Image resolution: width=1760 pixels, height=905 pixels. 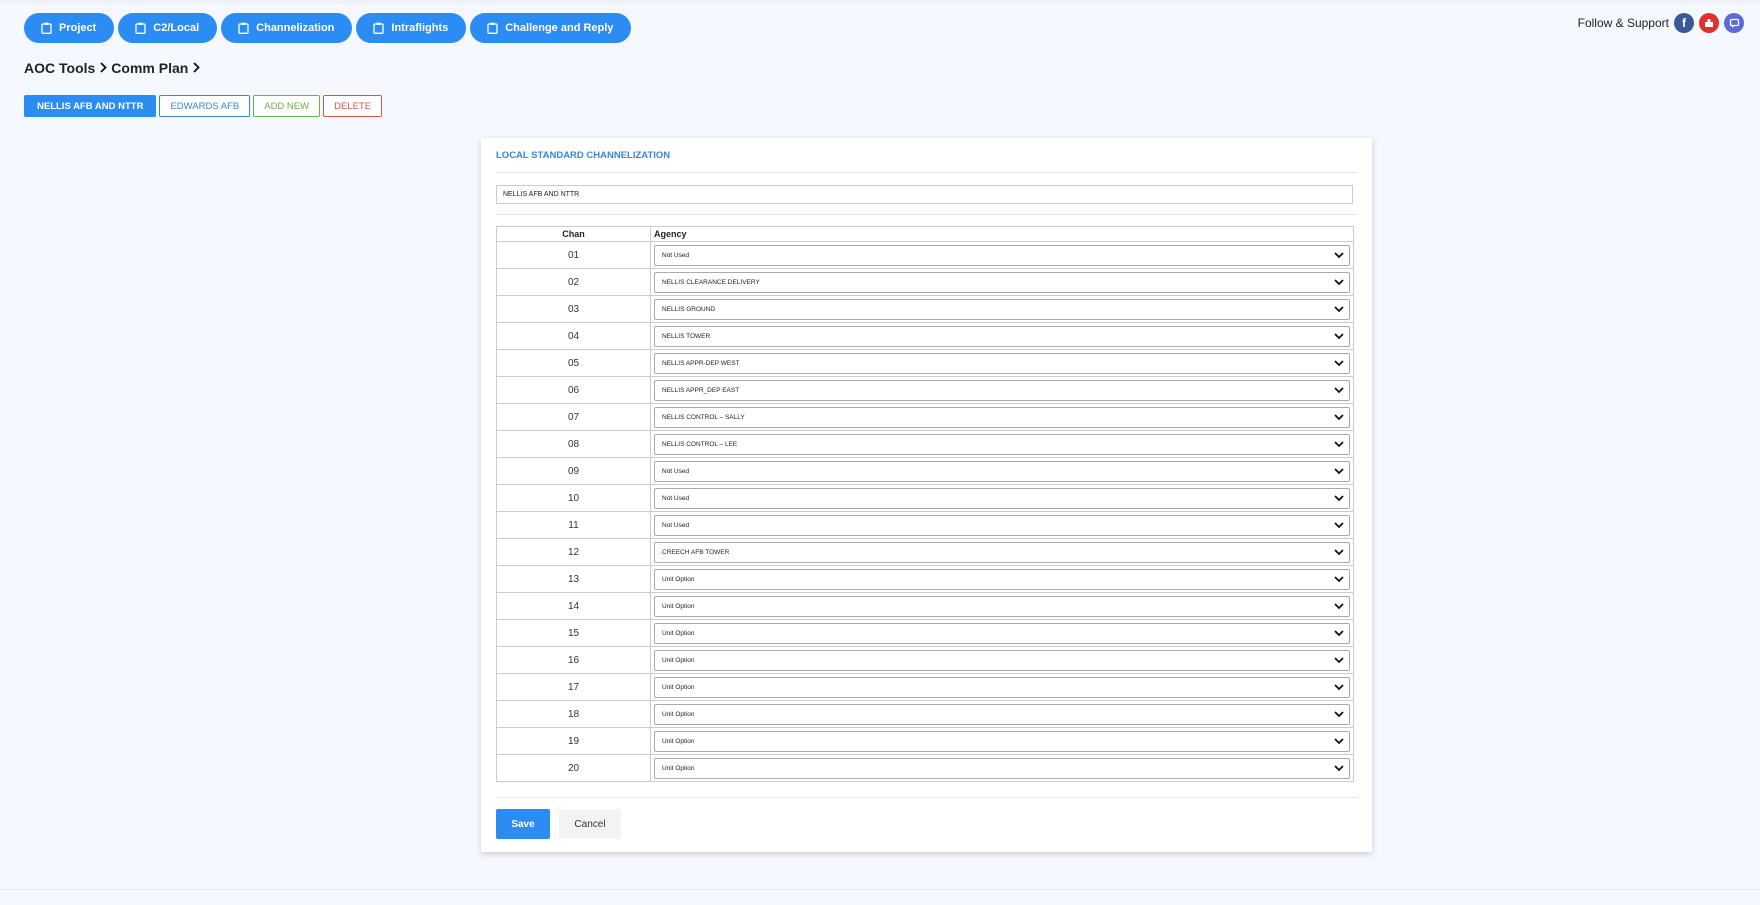 I want to click on follow-label: Follow & Support, so click(x=1623, y=23).